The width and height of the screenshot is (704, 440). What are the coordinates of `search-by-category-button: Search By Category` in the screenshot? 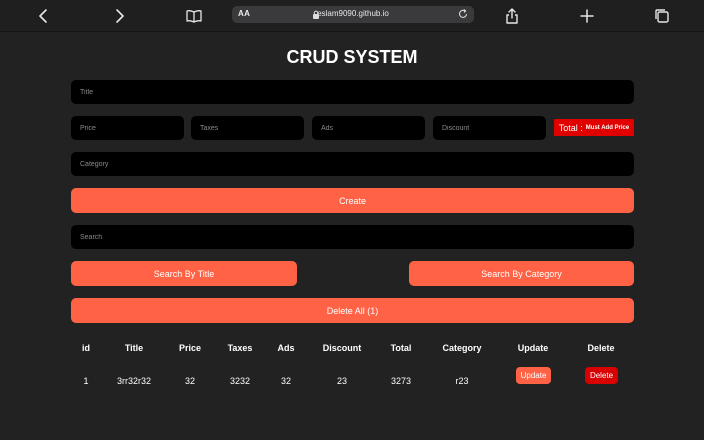 It's located at (521, 273).